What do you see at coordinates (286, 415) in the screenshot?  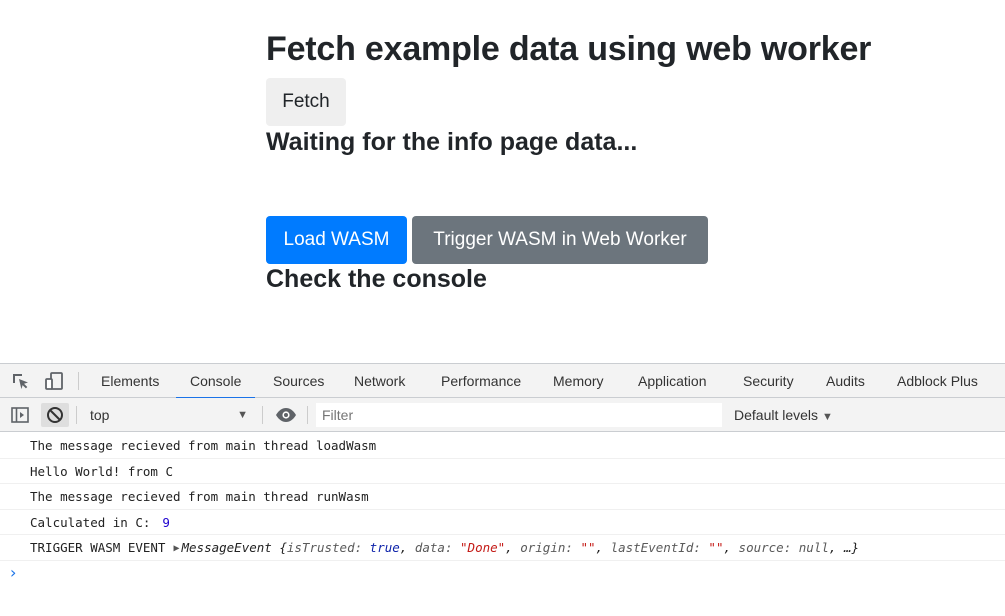 I see `eye-icon` at bounding box center [286, 415].